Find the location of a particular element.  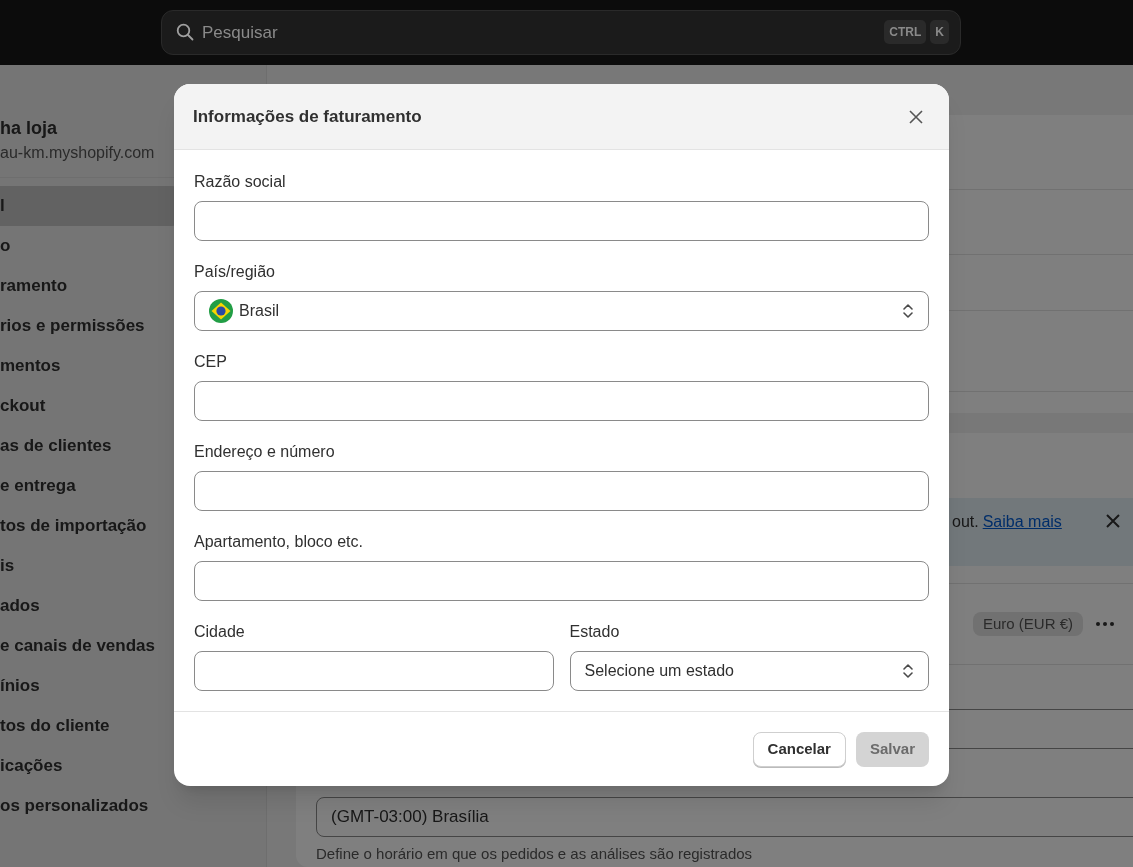

store-url: au-km.myshopify.com is located at coordinates (78, 153).